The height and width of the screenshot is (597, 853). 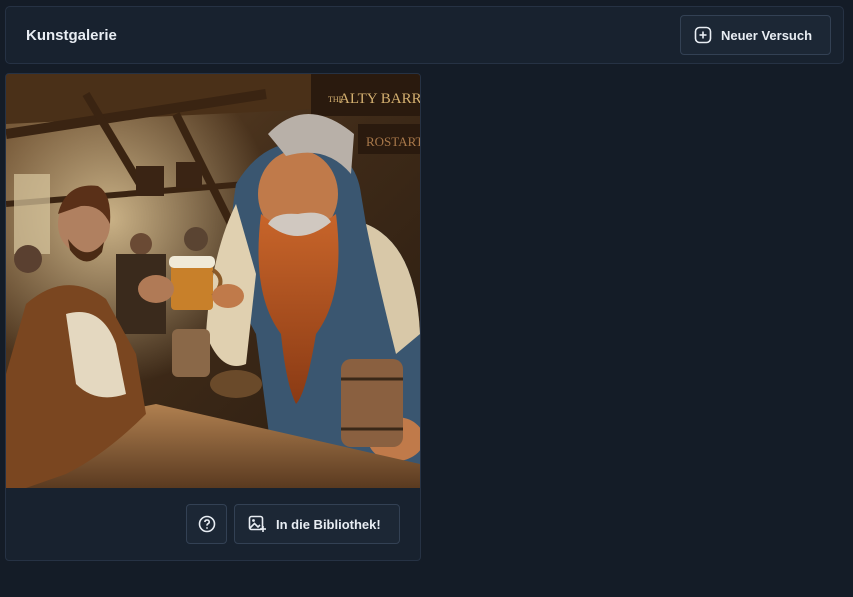 What do you see at coordinates (328, 524) in the screenshot?
I see `add-to-library-label: In die Bibliothek!` at bounding box center [328, 524].